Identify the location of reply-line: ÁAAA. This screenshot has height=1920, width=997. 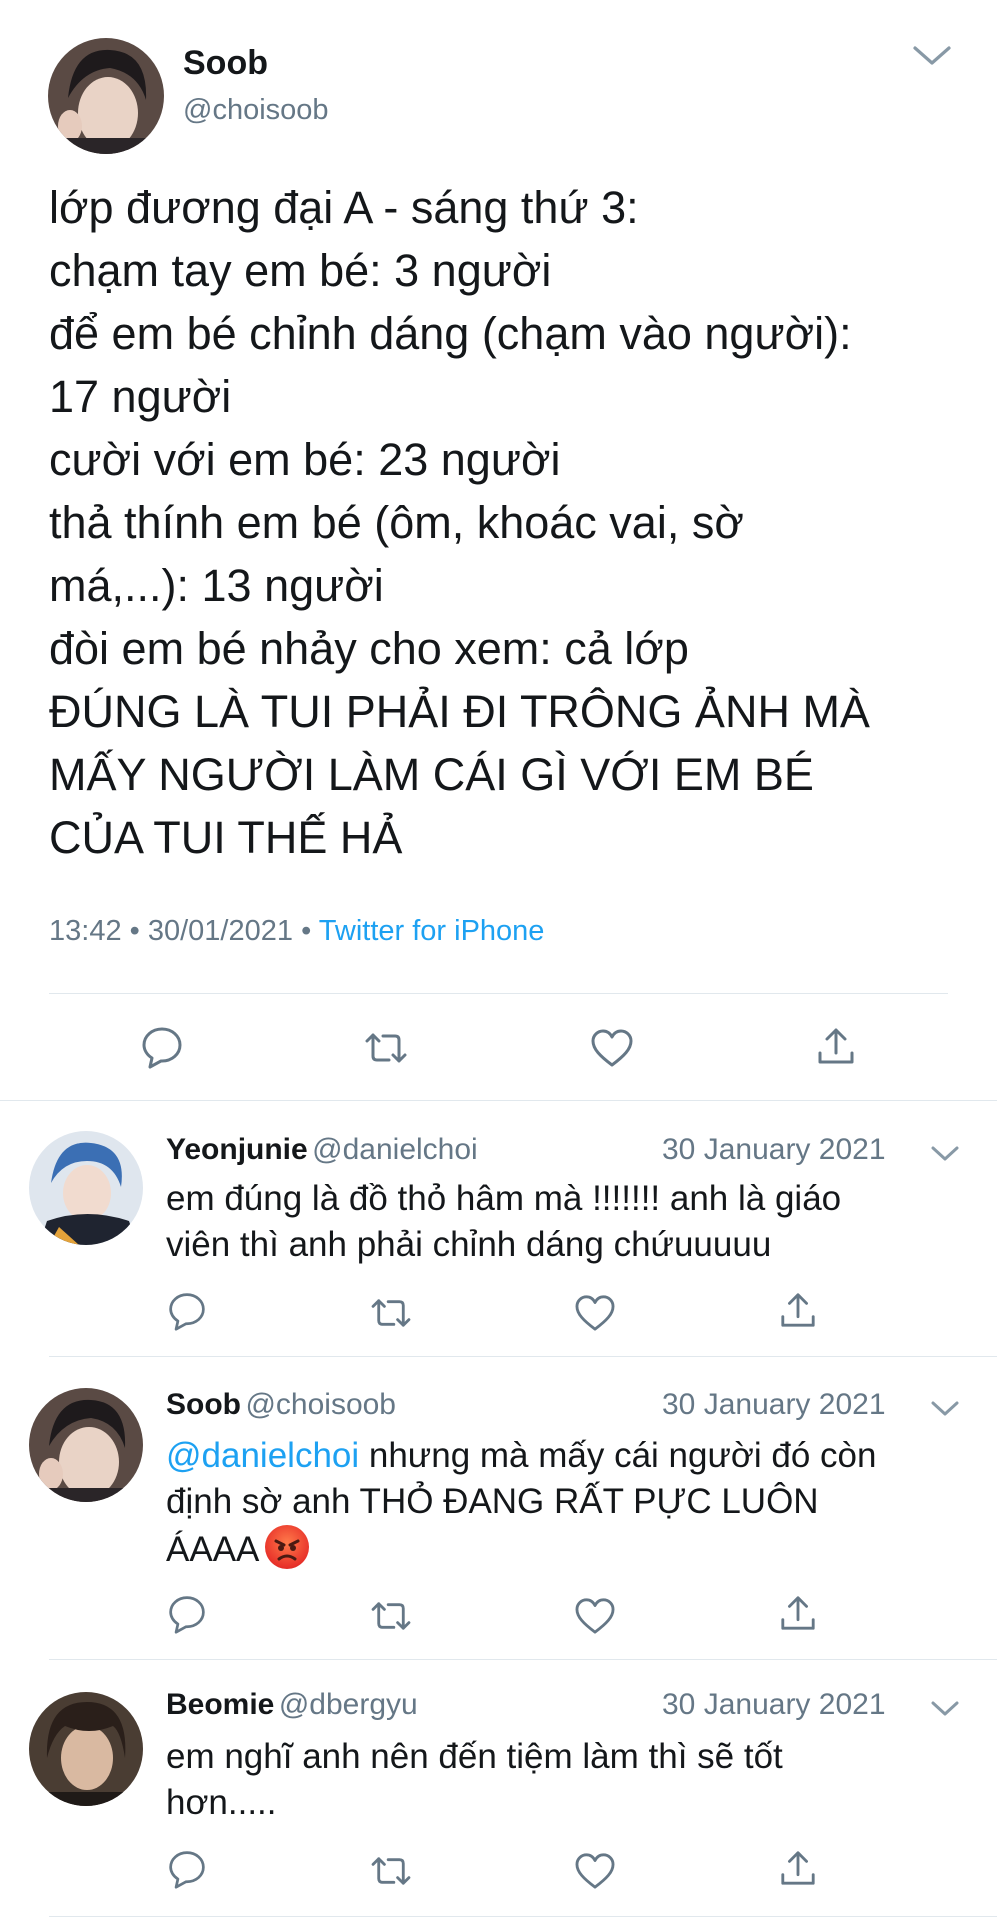
(521, 1549).